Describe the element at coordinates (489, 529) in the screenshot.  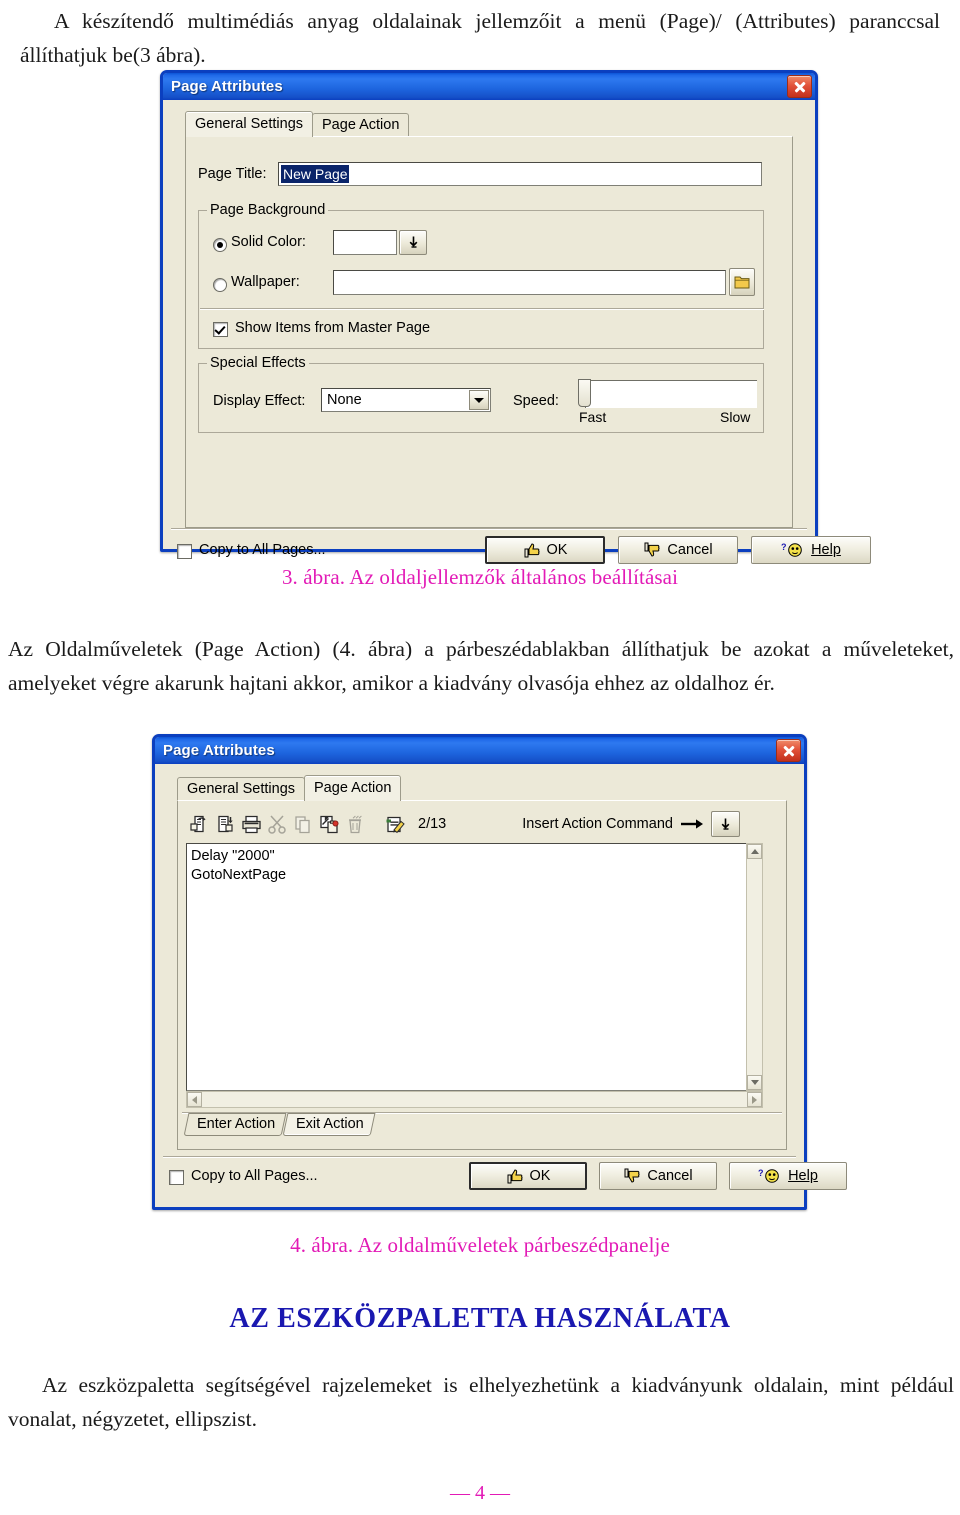
I see `footer-separator` at that location.